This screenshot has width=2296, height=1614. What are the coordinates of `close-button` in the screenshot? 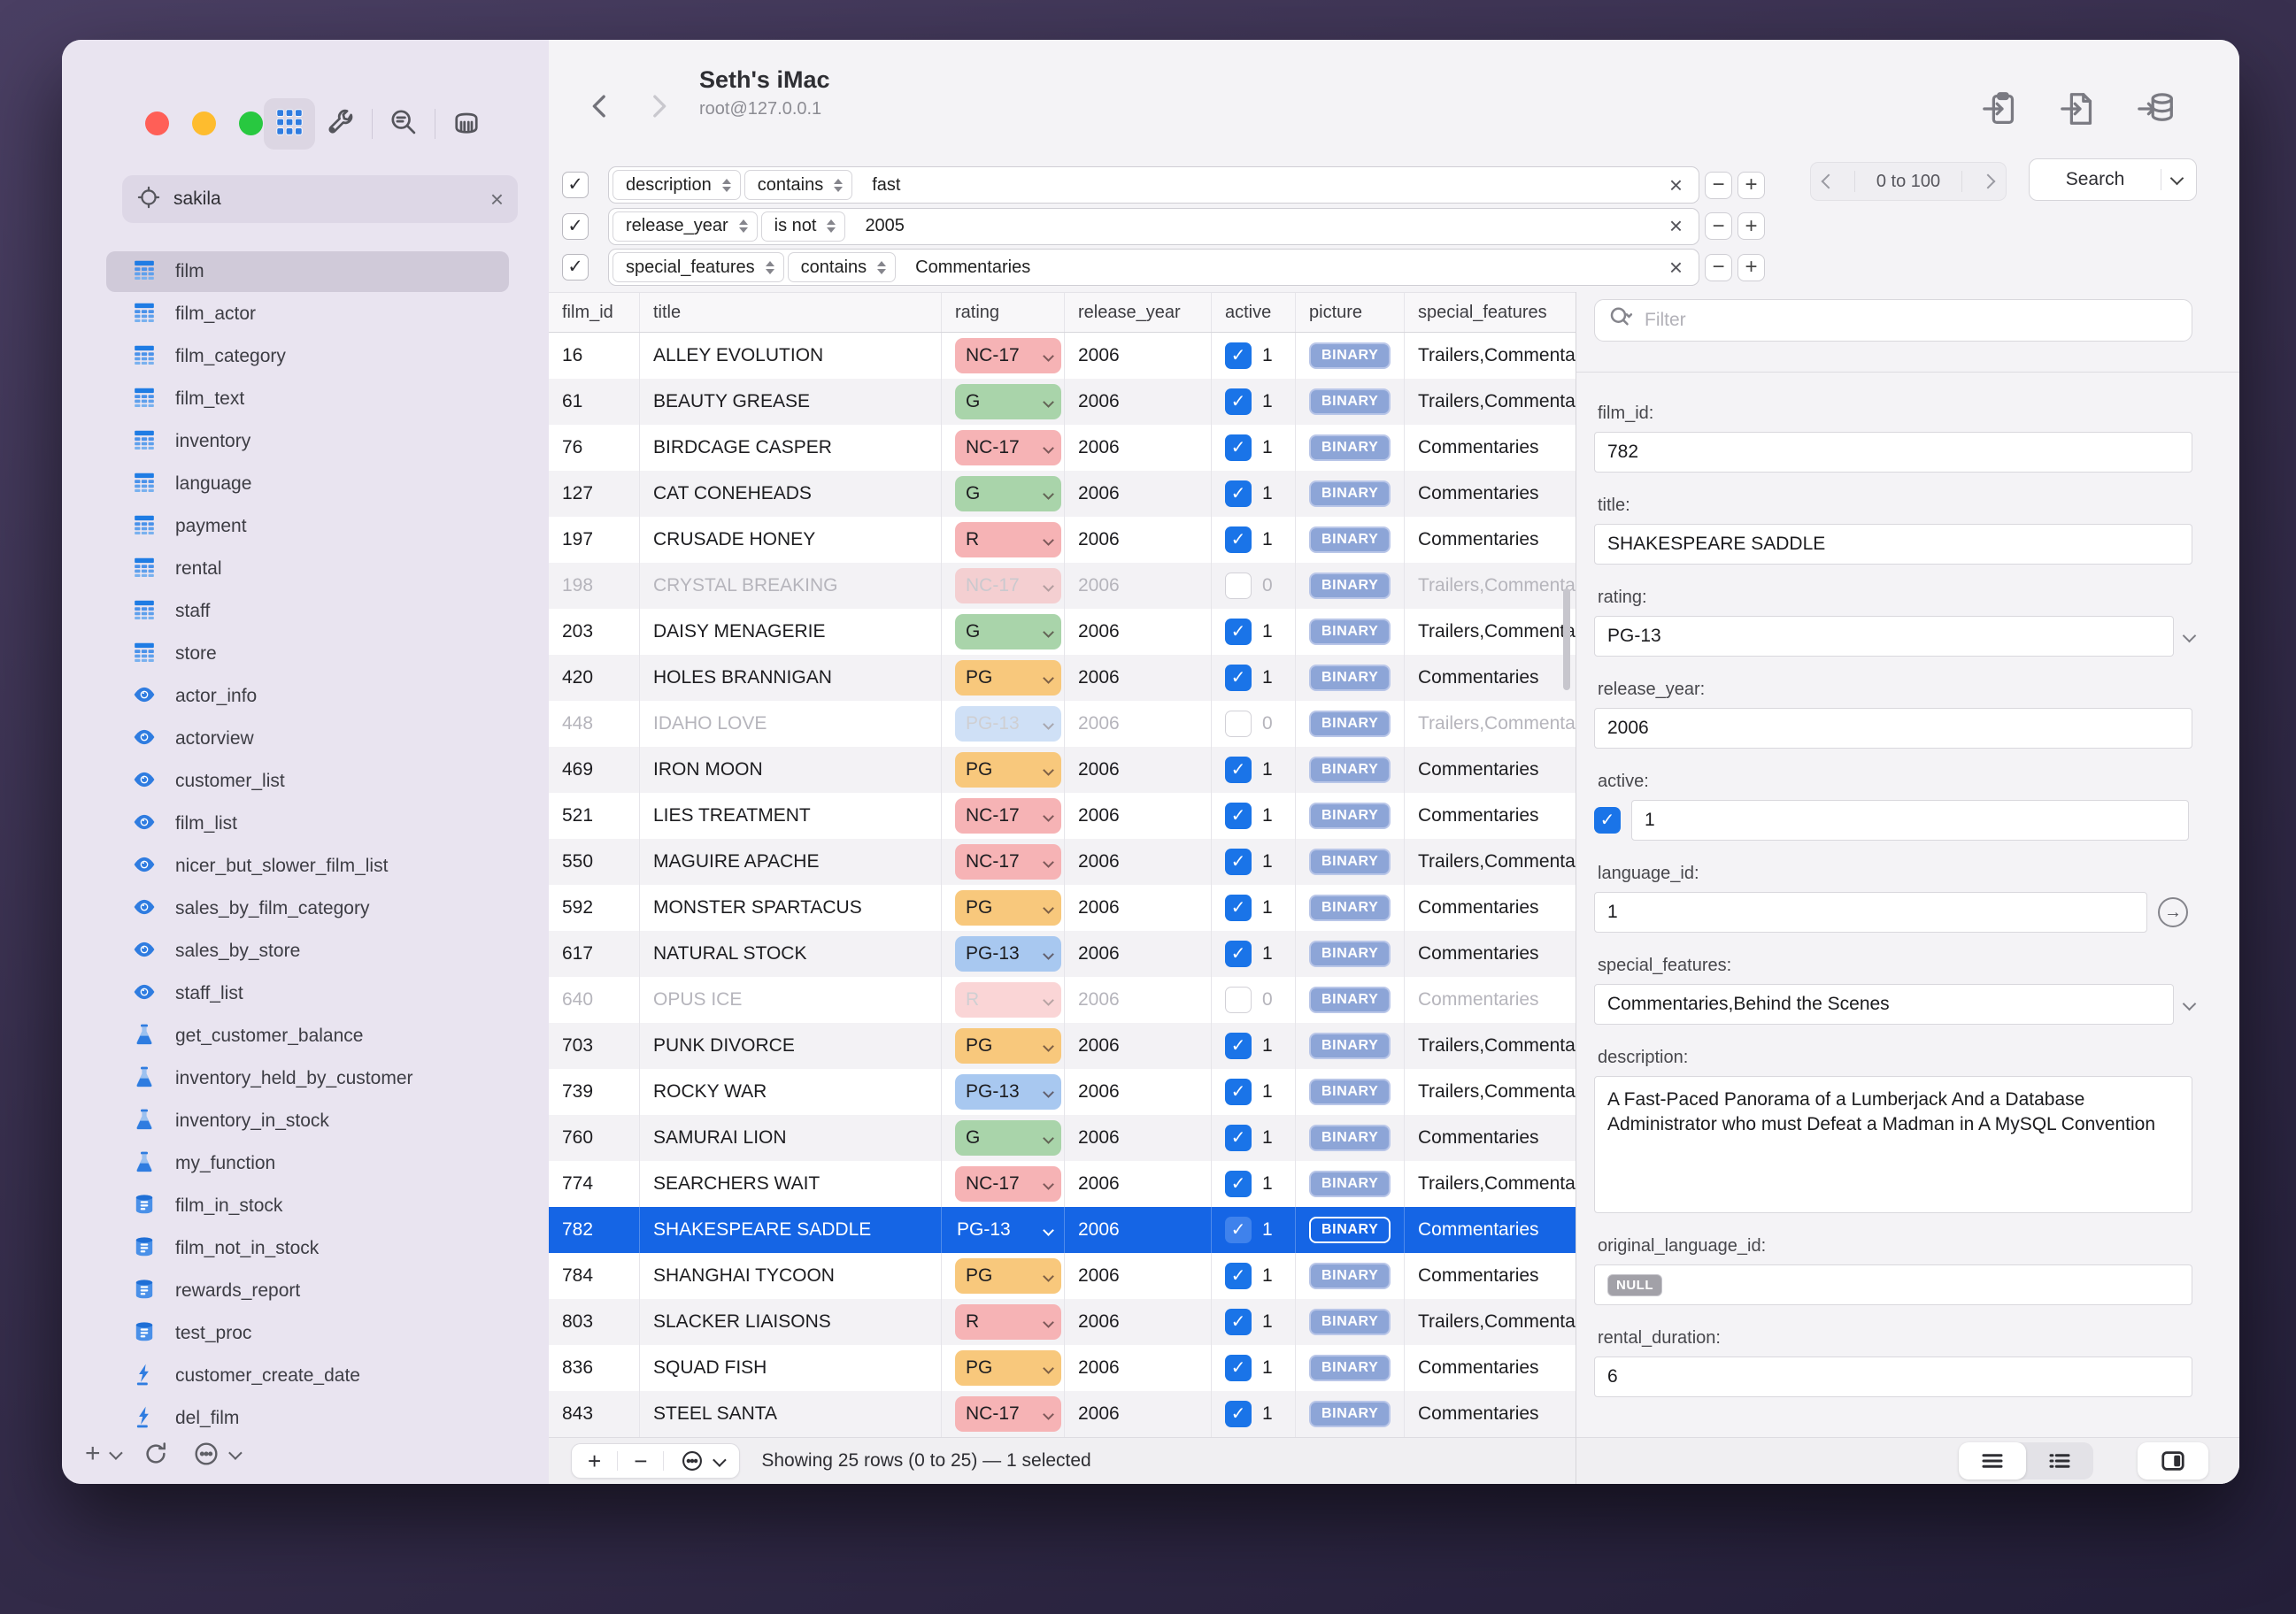 It's located at (157, 123).